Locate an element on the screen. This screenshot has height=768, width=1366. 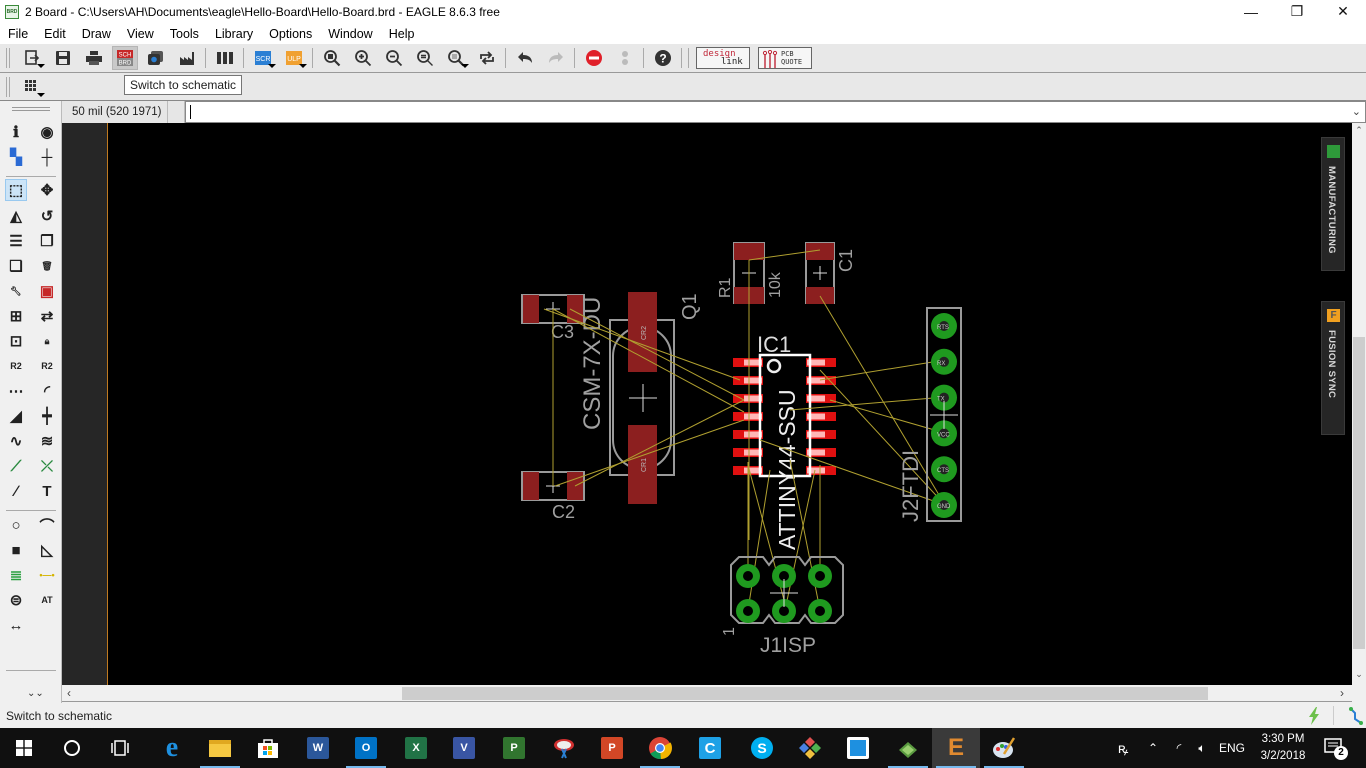
taskbar-snipping-tool is located at coordinates (564, 748).